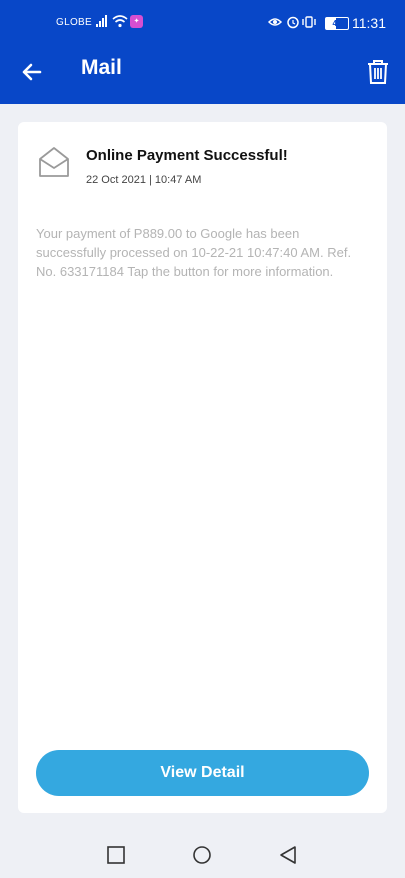 This screenshot has width=405, height=878. Describe the element at coordinates (116, 855) in the screenshot. I see `recents-square-icon` at that location.